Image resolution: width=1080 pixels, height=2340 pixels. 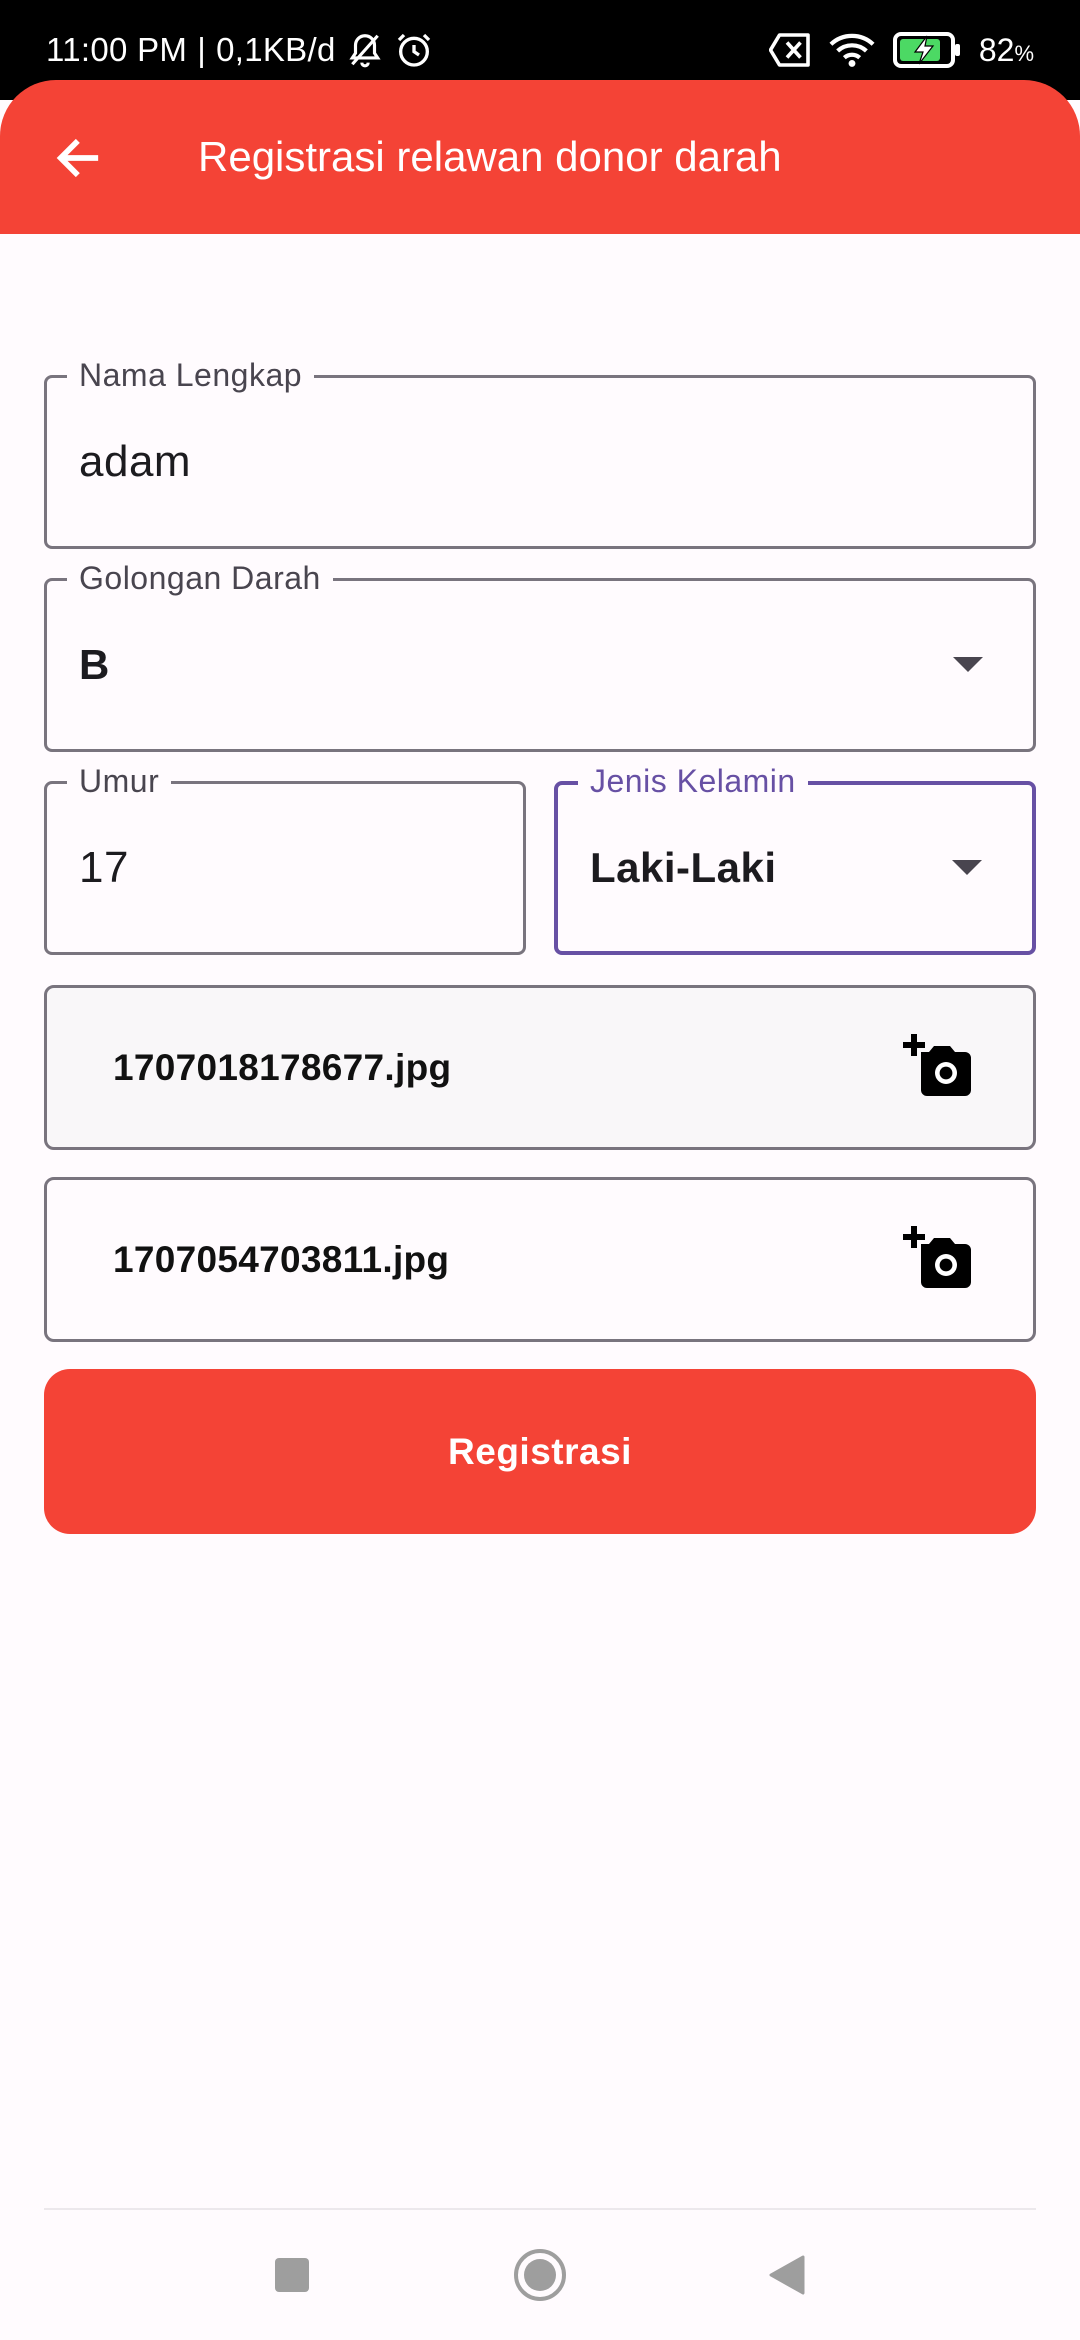 What do you see at coordinates (996, 49) in the screenshot?
I see `battery-percent-value: 82` at bounding box center [996, 49].